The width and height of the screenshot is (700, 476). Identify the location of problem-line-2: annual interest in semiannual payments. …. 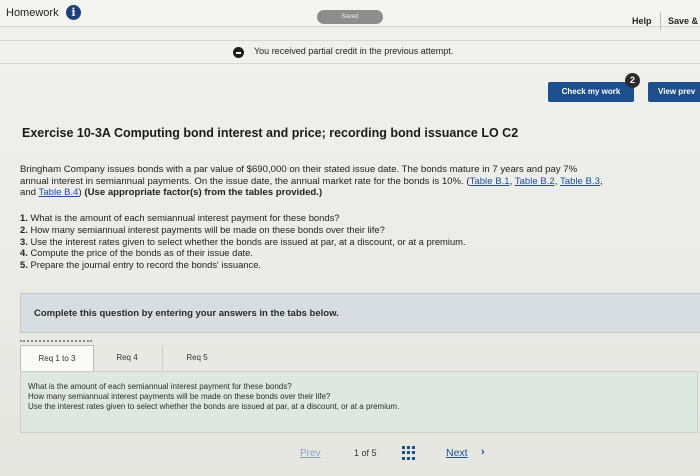
(242, 181).